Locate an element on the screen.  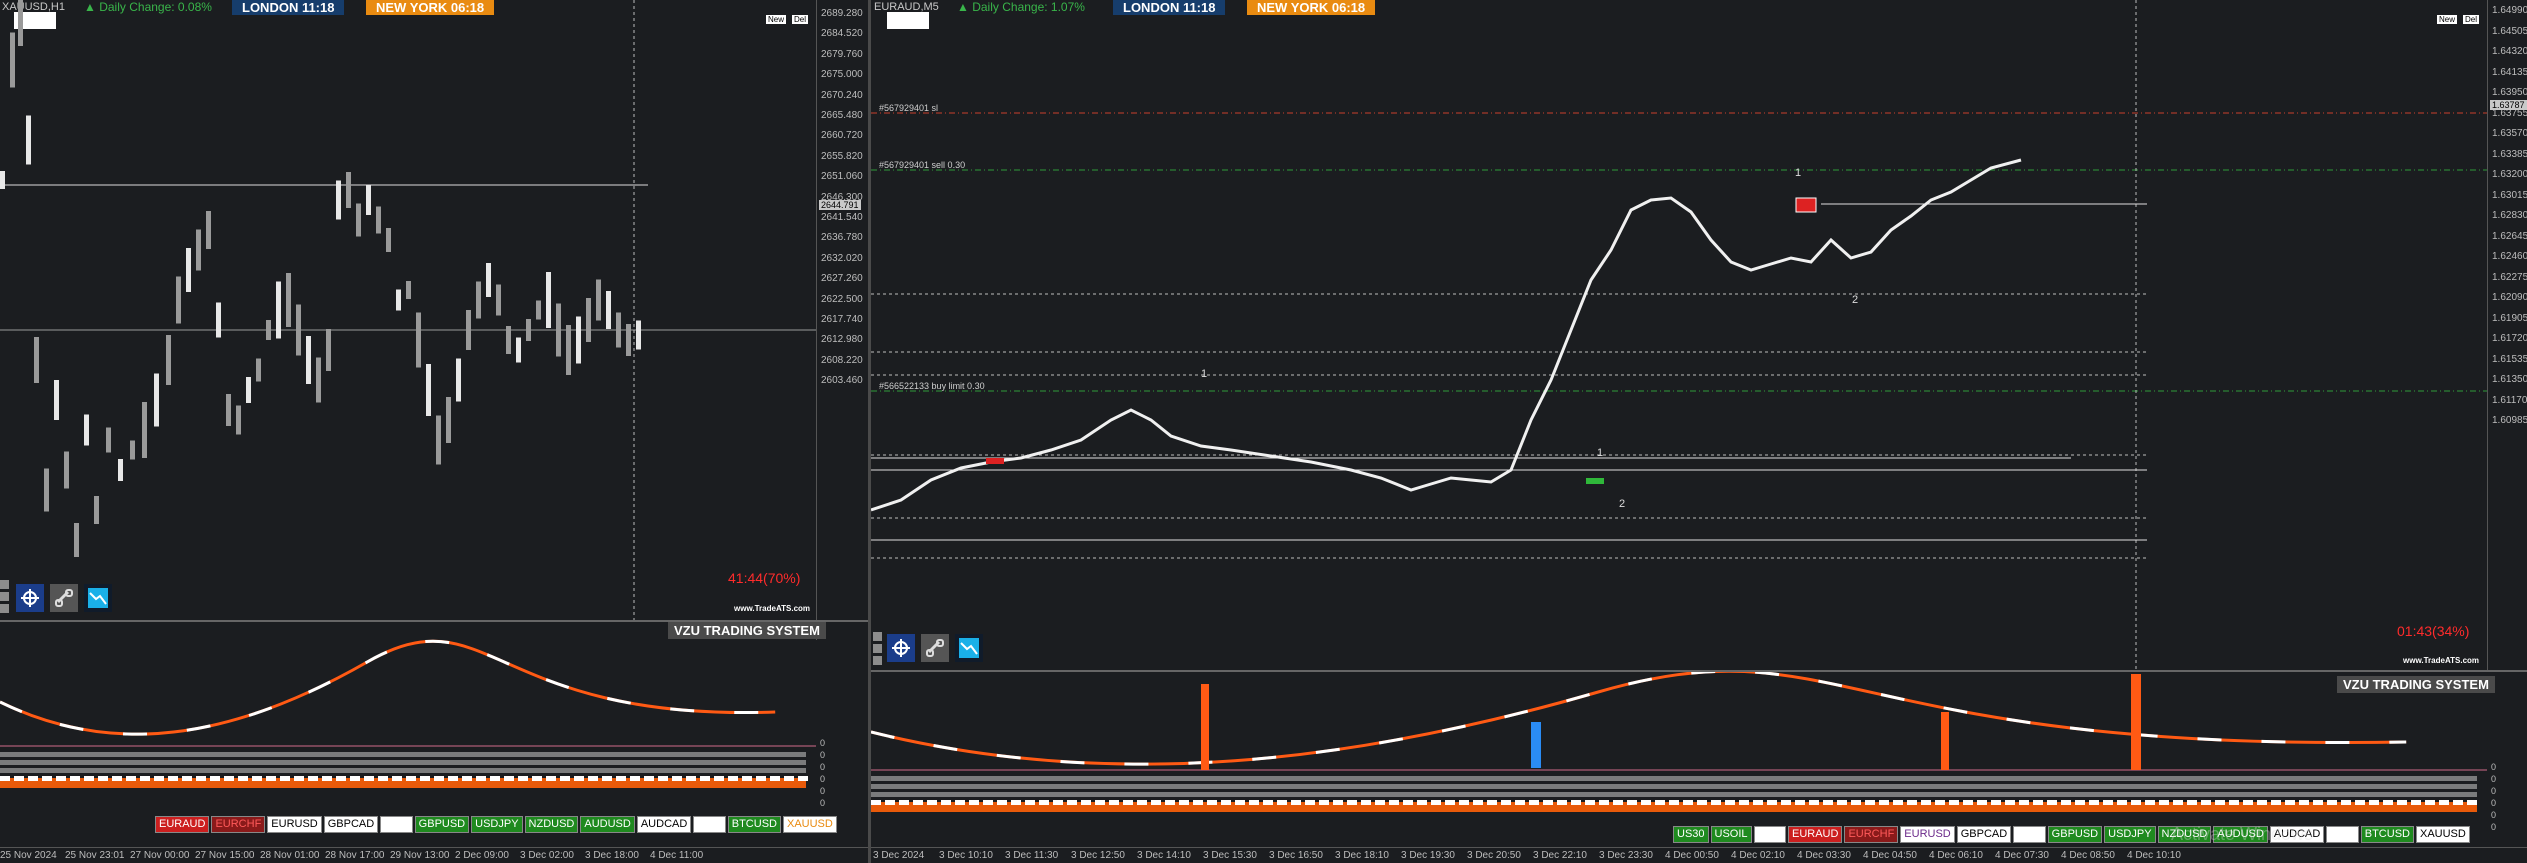
scale-zero: 0 is located at coordinates (823, 779).